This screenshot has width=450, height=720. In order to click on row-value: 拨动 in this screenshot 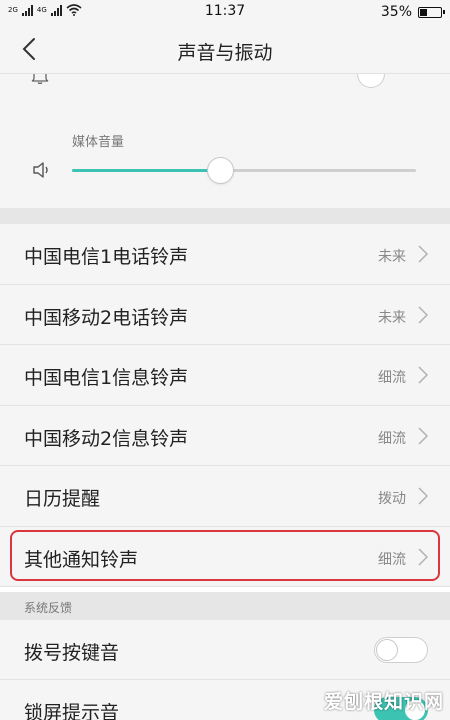, I will do `click(392, 499)`.